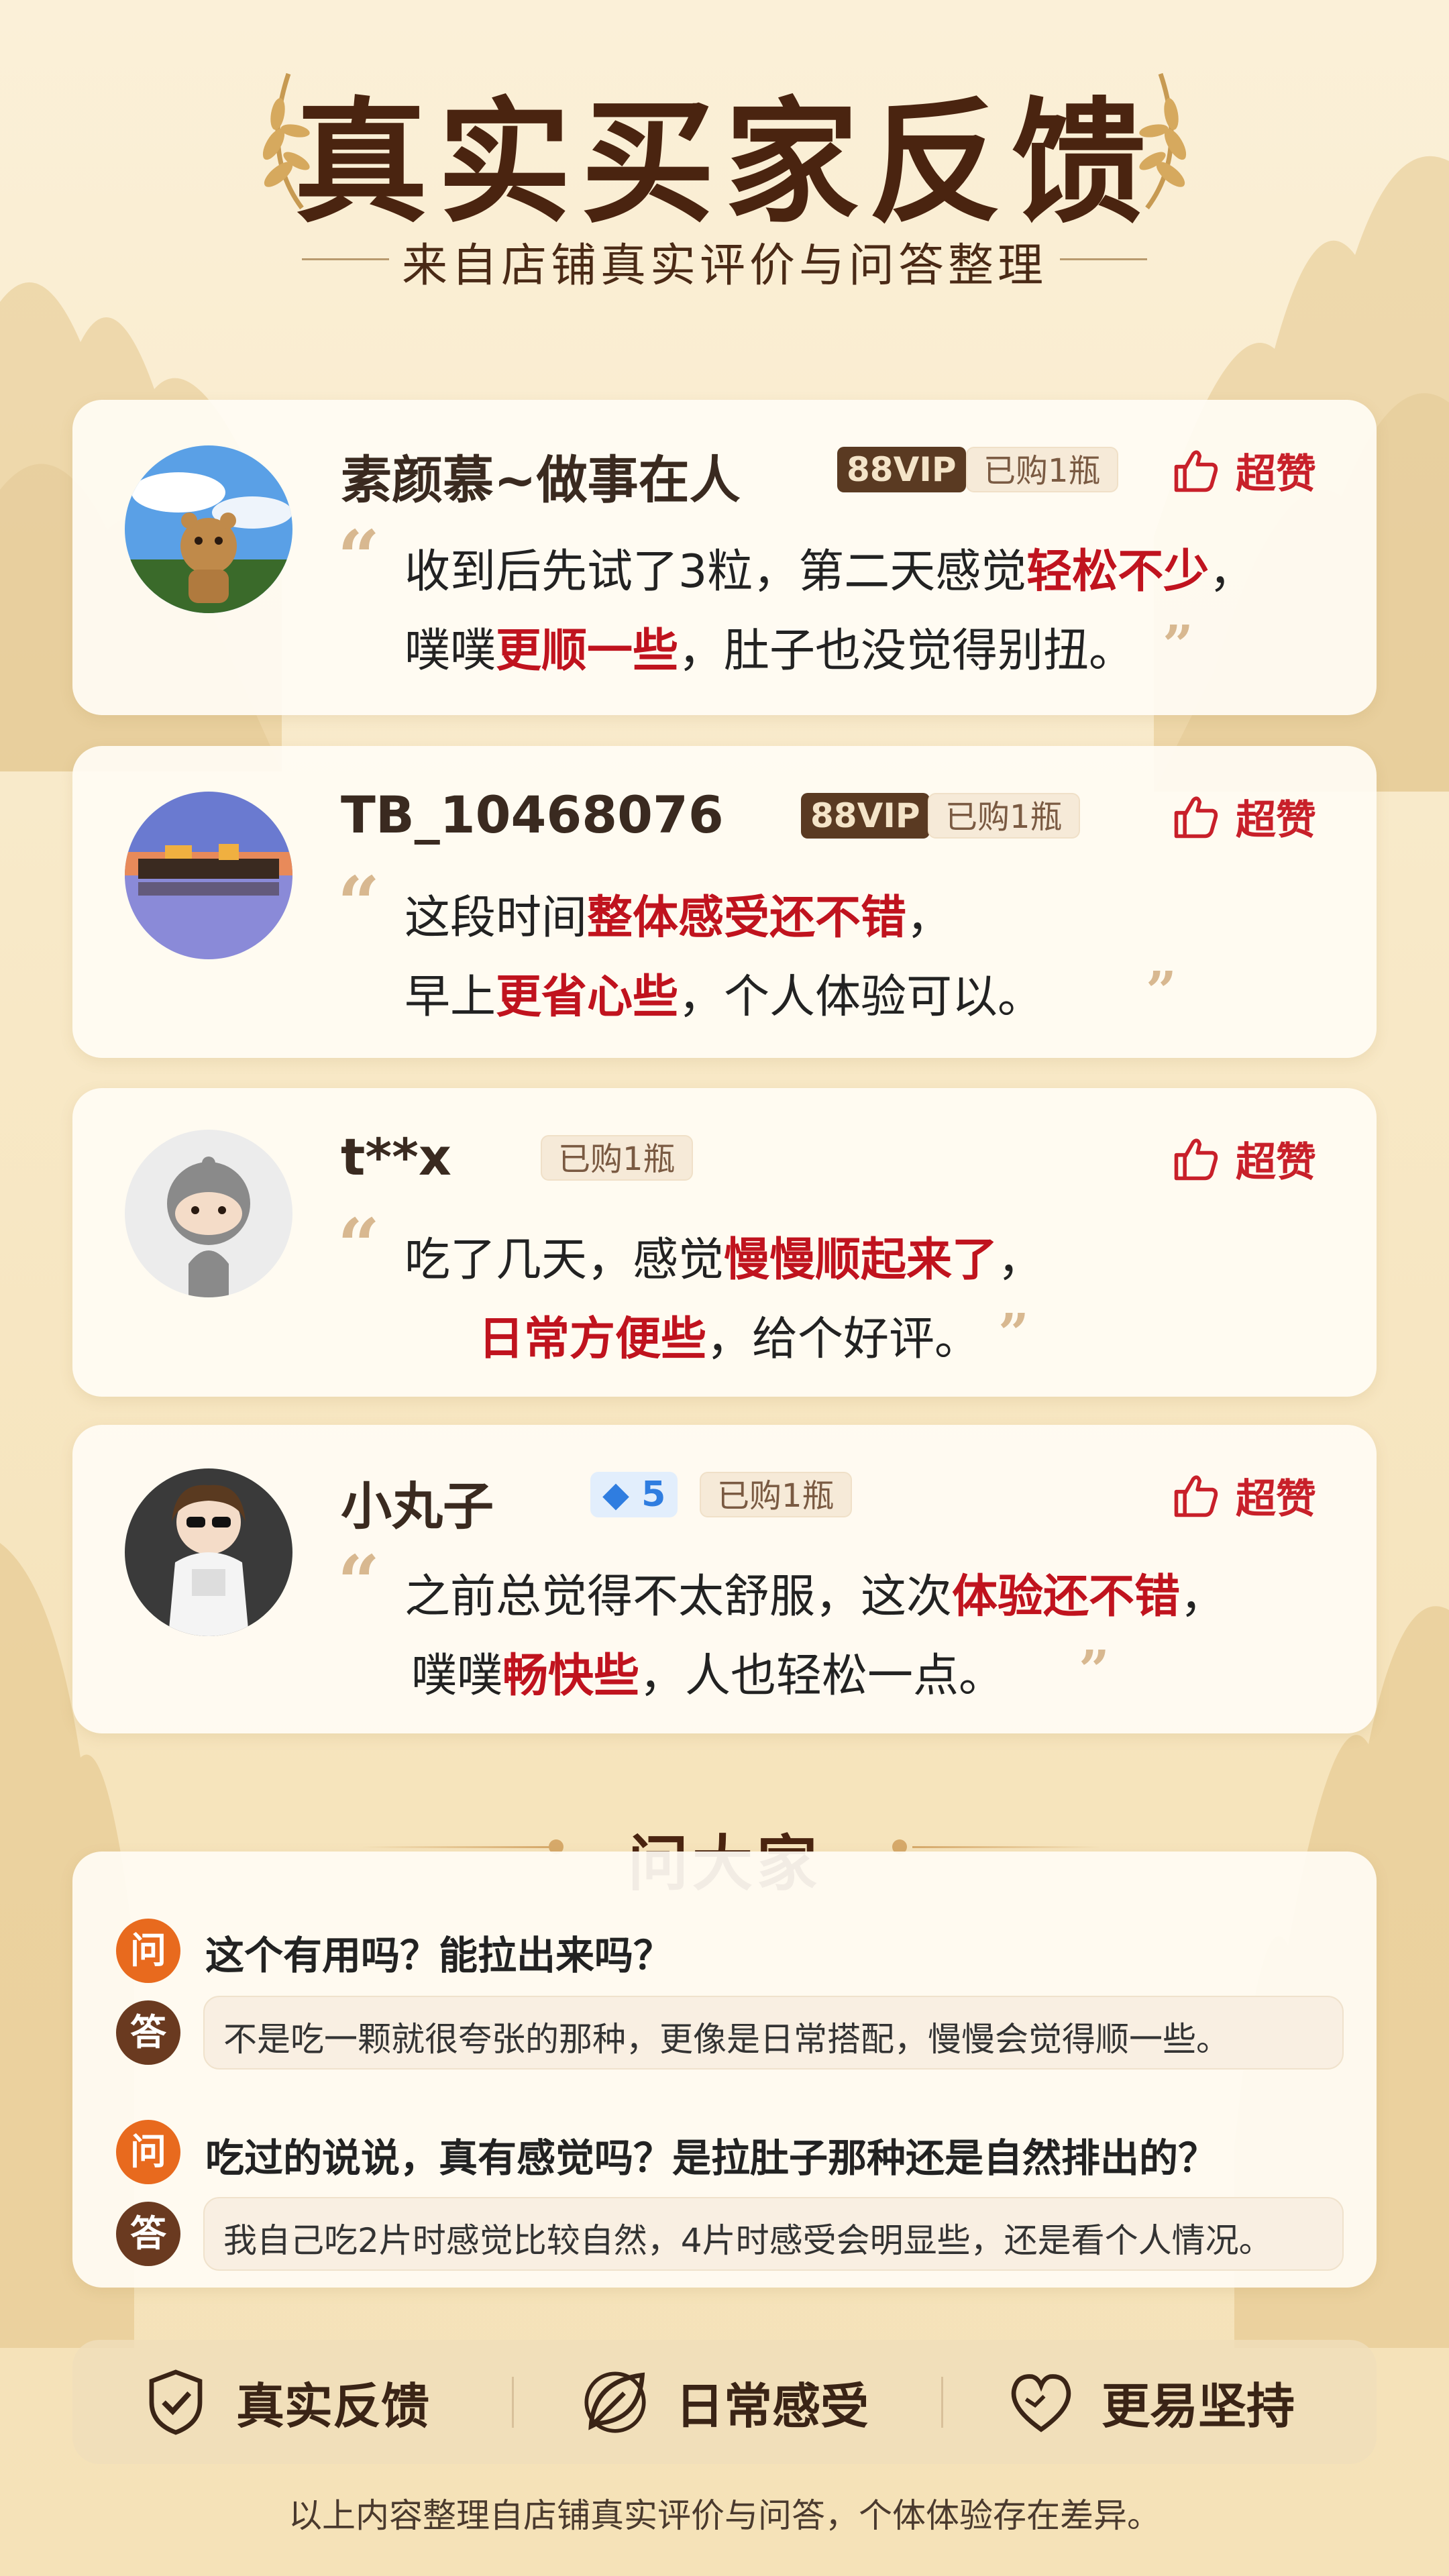  I want to click on review-text-line: 吃了几天，感觉慢慢顺起来了，, so click(724, 1260).